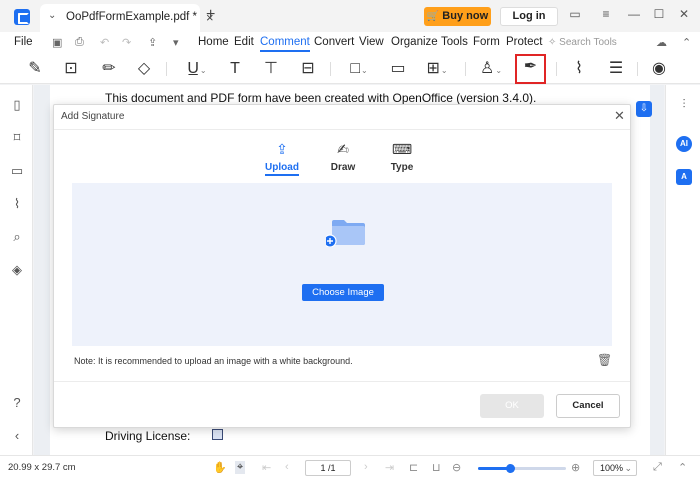 This screenshot has width=700, height=480. Describe the element at coordinates (104, 42) in the screenshot. I see `undo-icon: ↶` at that location.